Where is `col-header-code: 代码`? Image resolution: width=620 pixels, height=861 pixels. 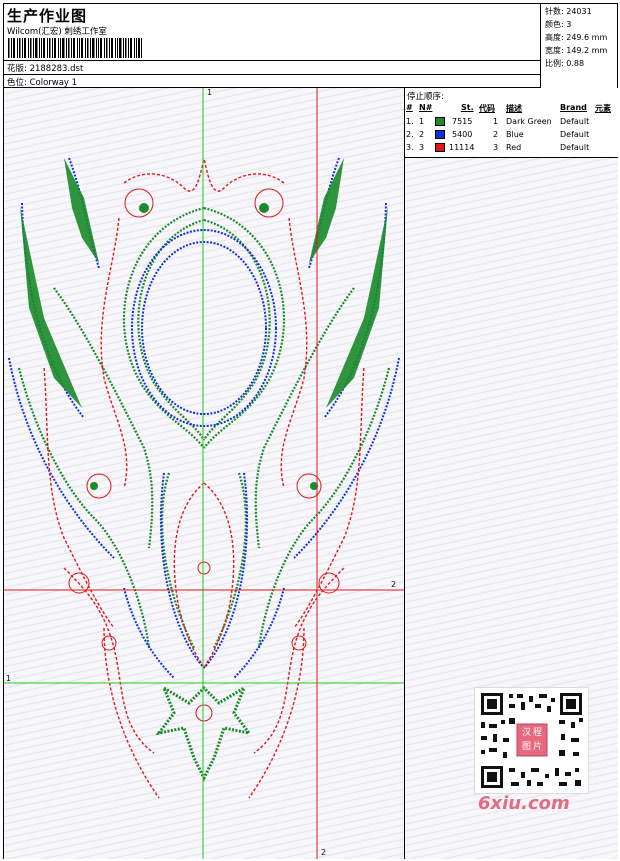 col-header-code: 代码 is located at coordinates (487, 108).